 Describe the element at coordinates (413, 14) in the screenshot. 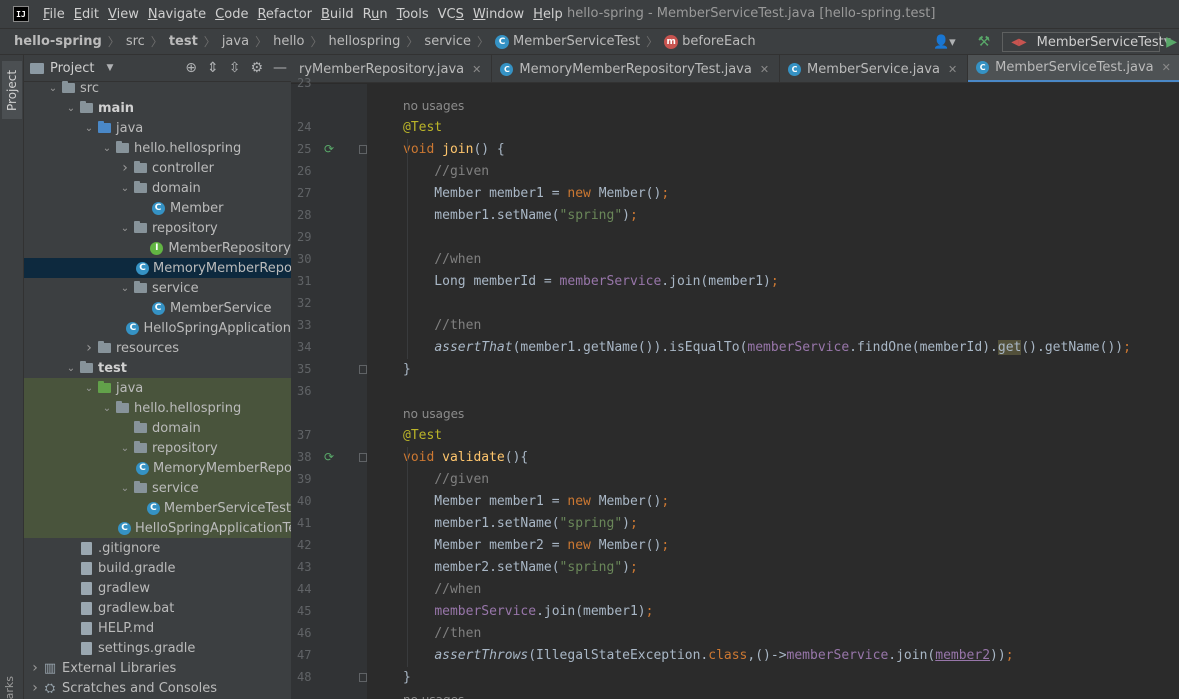

I see `menu-tools: Tools` at that location.